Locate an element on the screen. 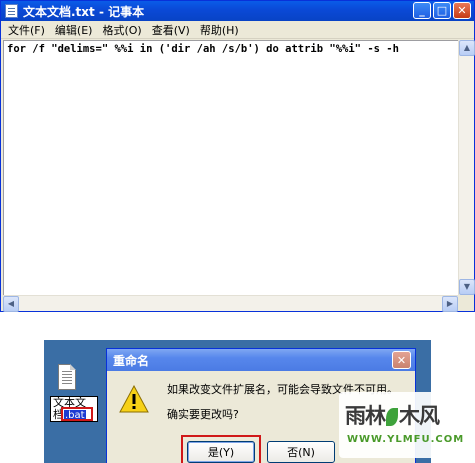  scroll-right-icon: ▶ is located at coordinates (450, 304).